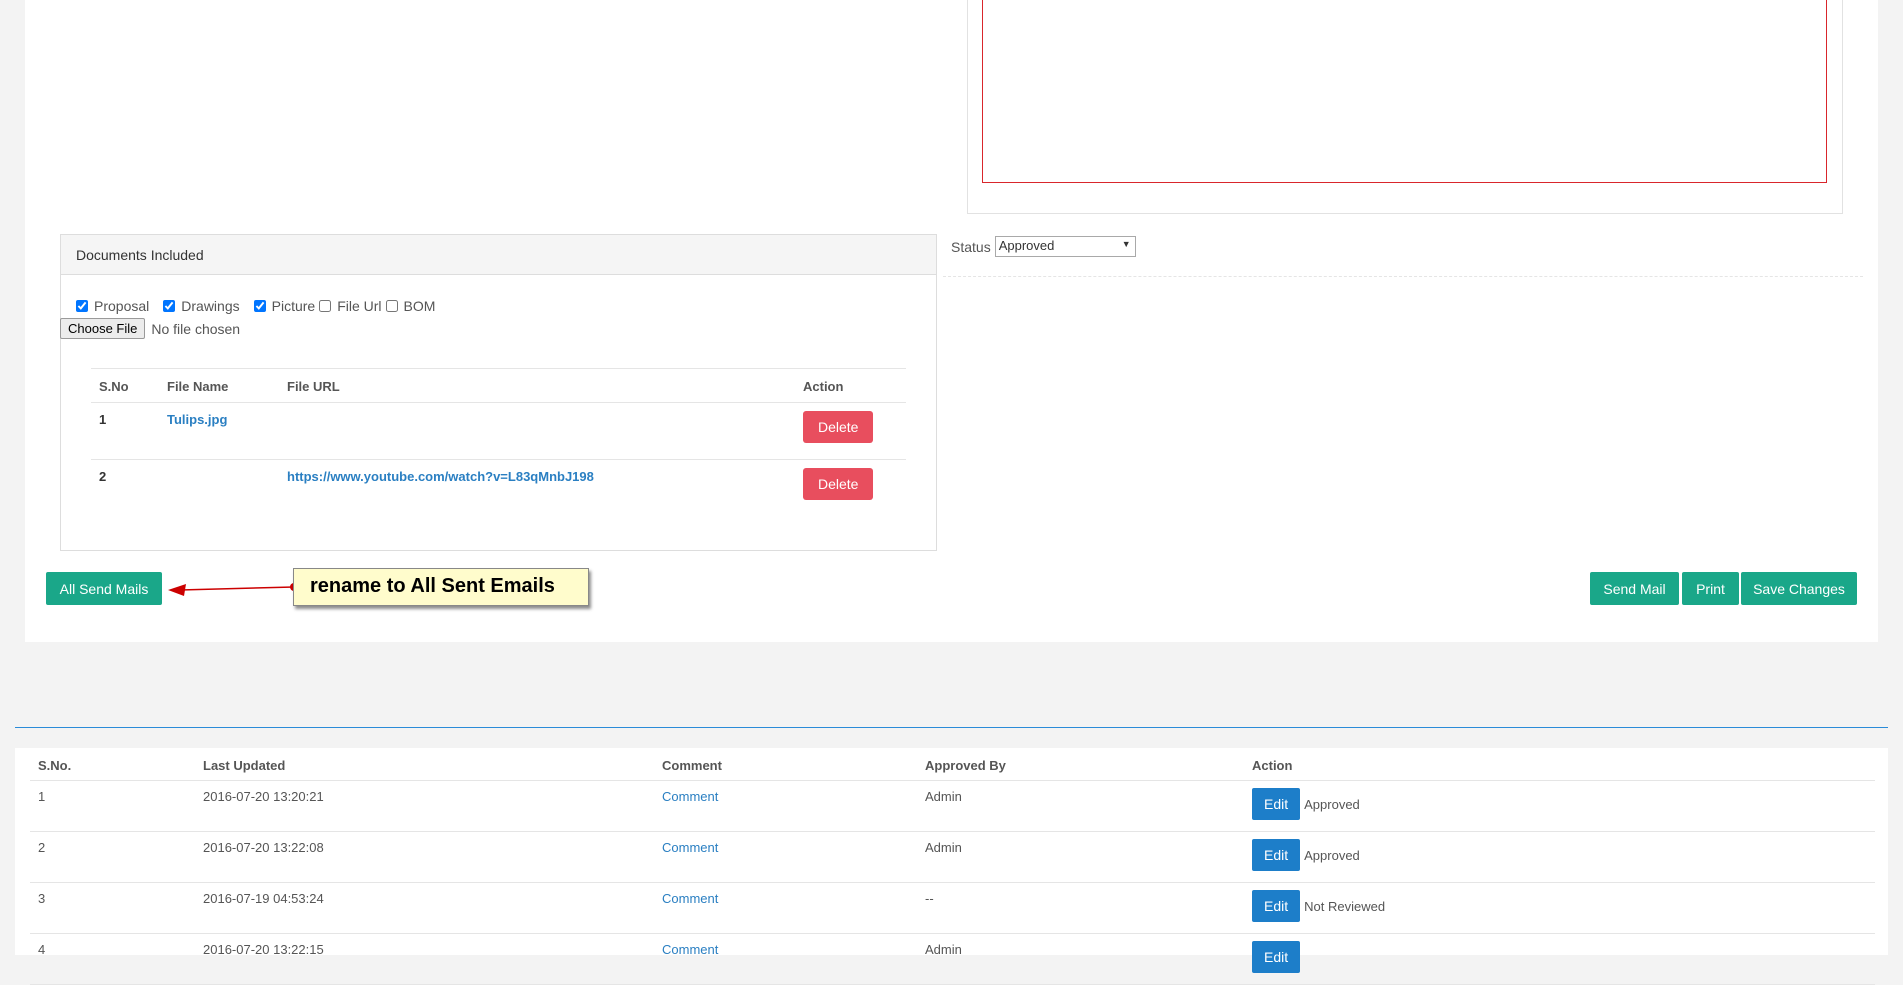 Image resolution: width=1903 pixels, height=985 pixels. What do you see at coordinates (424, 857) in the screenshot?
I see `cell-last-updated: 2016-07-20 13:22:08` at bounding box center [424, 857].